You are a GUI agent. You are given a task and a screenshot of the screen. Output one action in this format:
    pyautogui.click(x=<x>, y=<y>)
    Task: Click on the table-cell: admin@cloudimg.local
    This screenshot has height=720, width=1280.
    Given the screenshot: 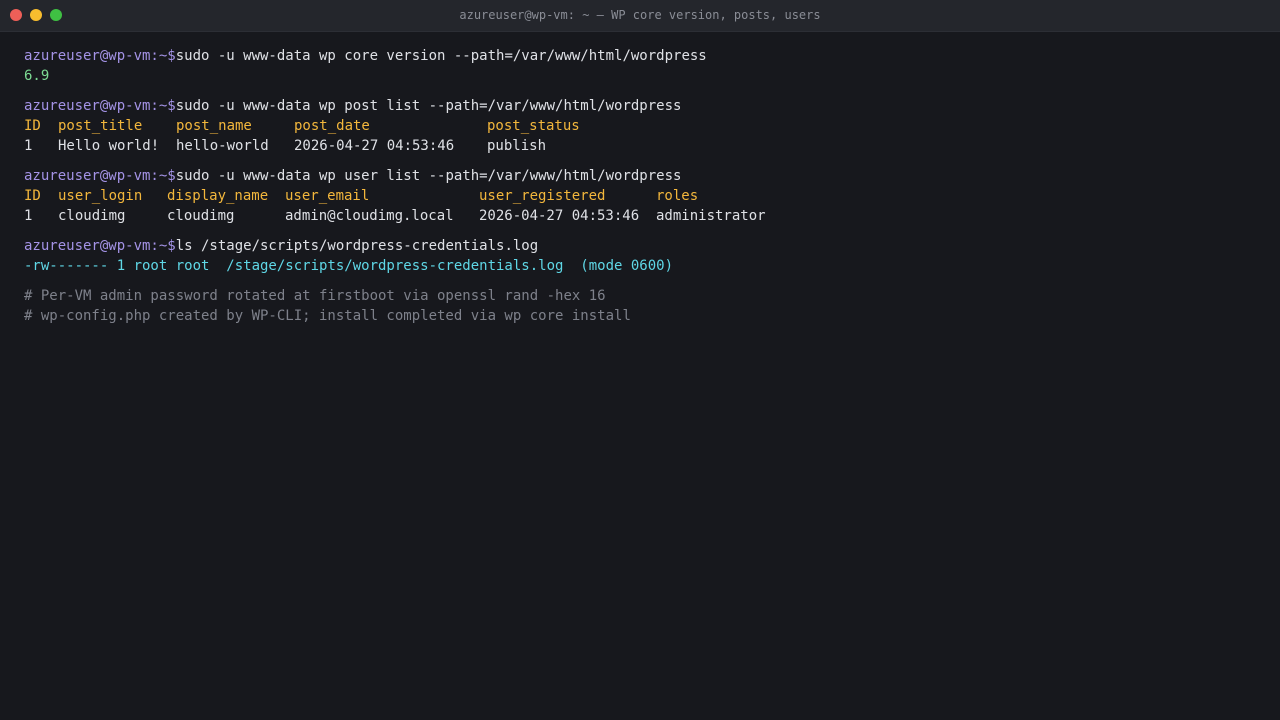 What is the action you would take?
    pyautogui.click(x=369, y=216)
    